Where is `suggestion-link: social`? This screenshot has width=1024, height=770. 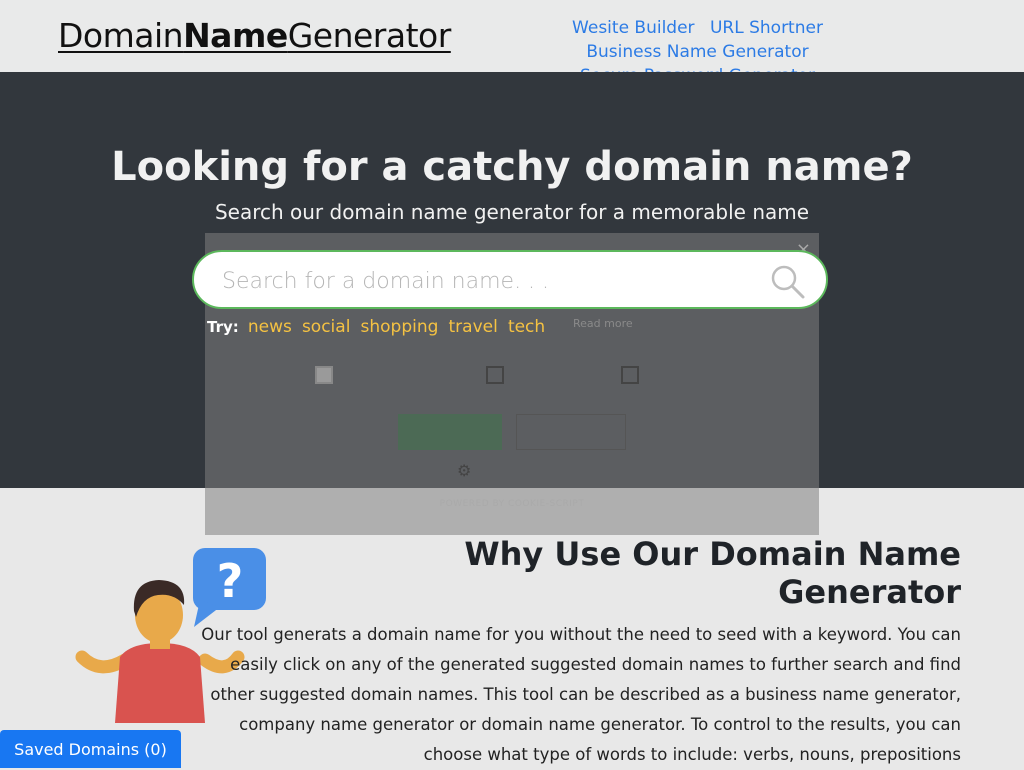
suggestion-link: social is located at coordinates (326, 327).